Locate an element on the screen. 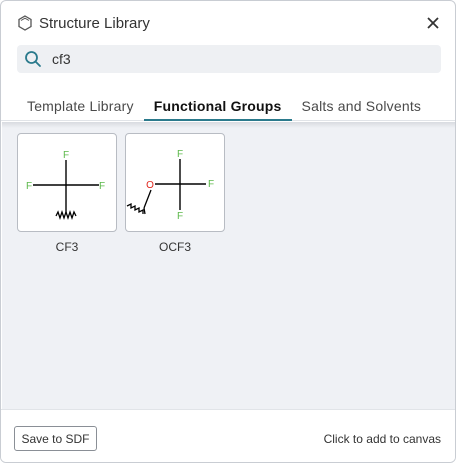 Image resolution: width=456 pixels, height=463 pixels. cf3-atom-right: F is located at coordinates (102, 186).